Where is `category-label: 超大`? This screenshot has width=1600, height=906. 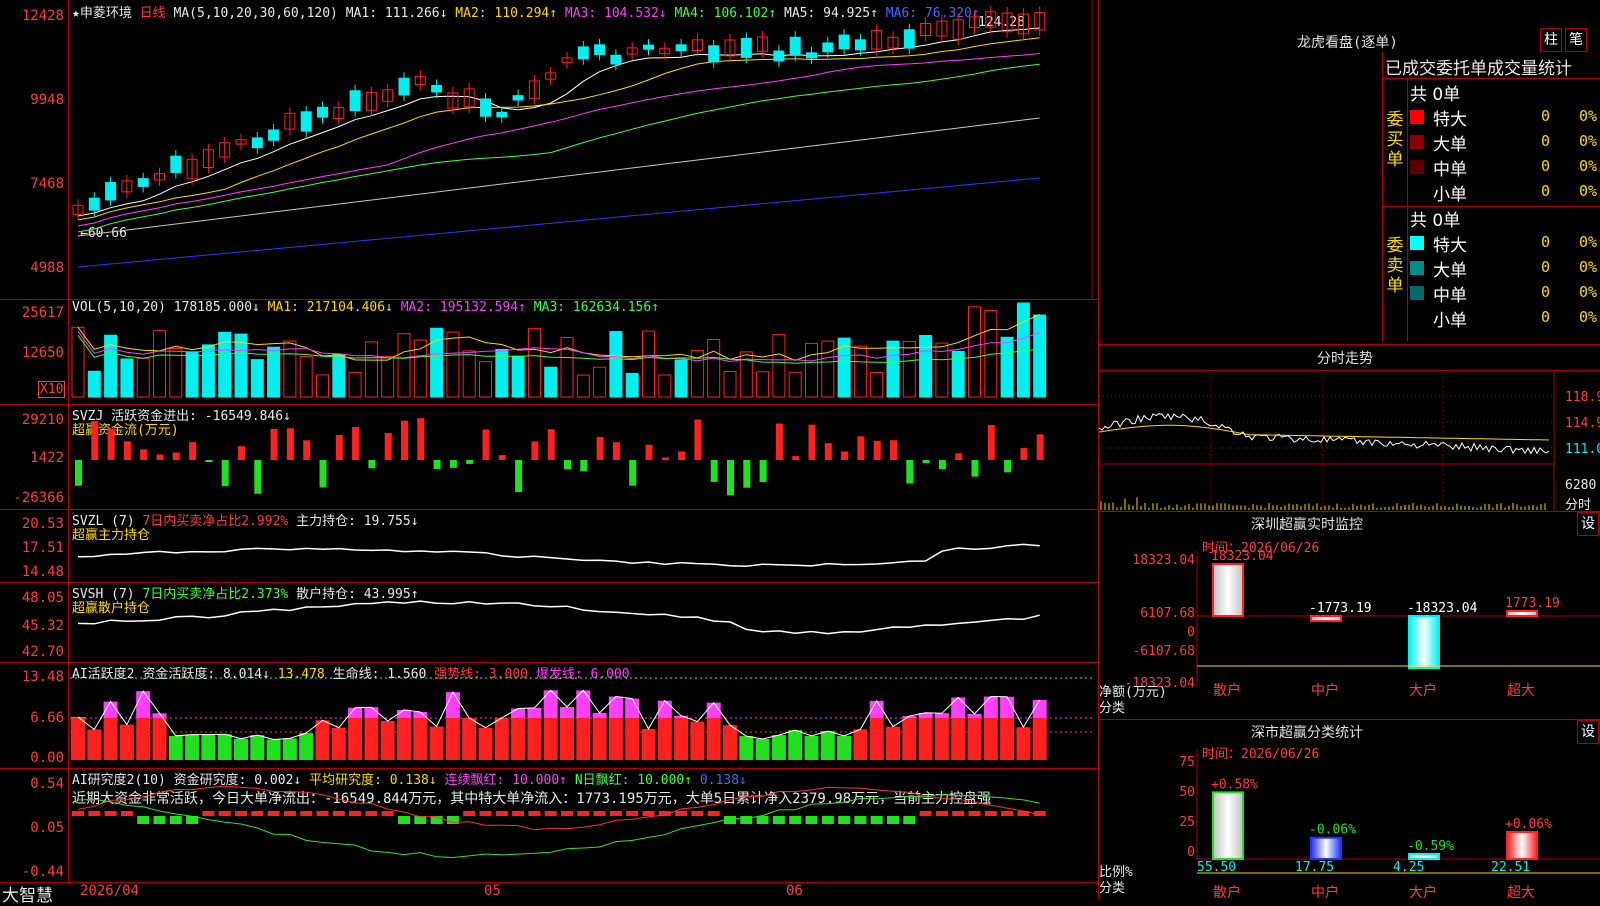 category-label: 超大 is located at coordinates (1521, 892).